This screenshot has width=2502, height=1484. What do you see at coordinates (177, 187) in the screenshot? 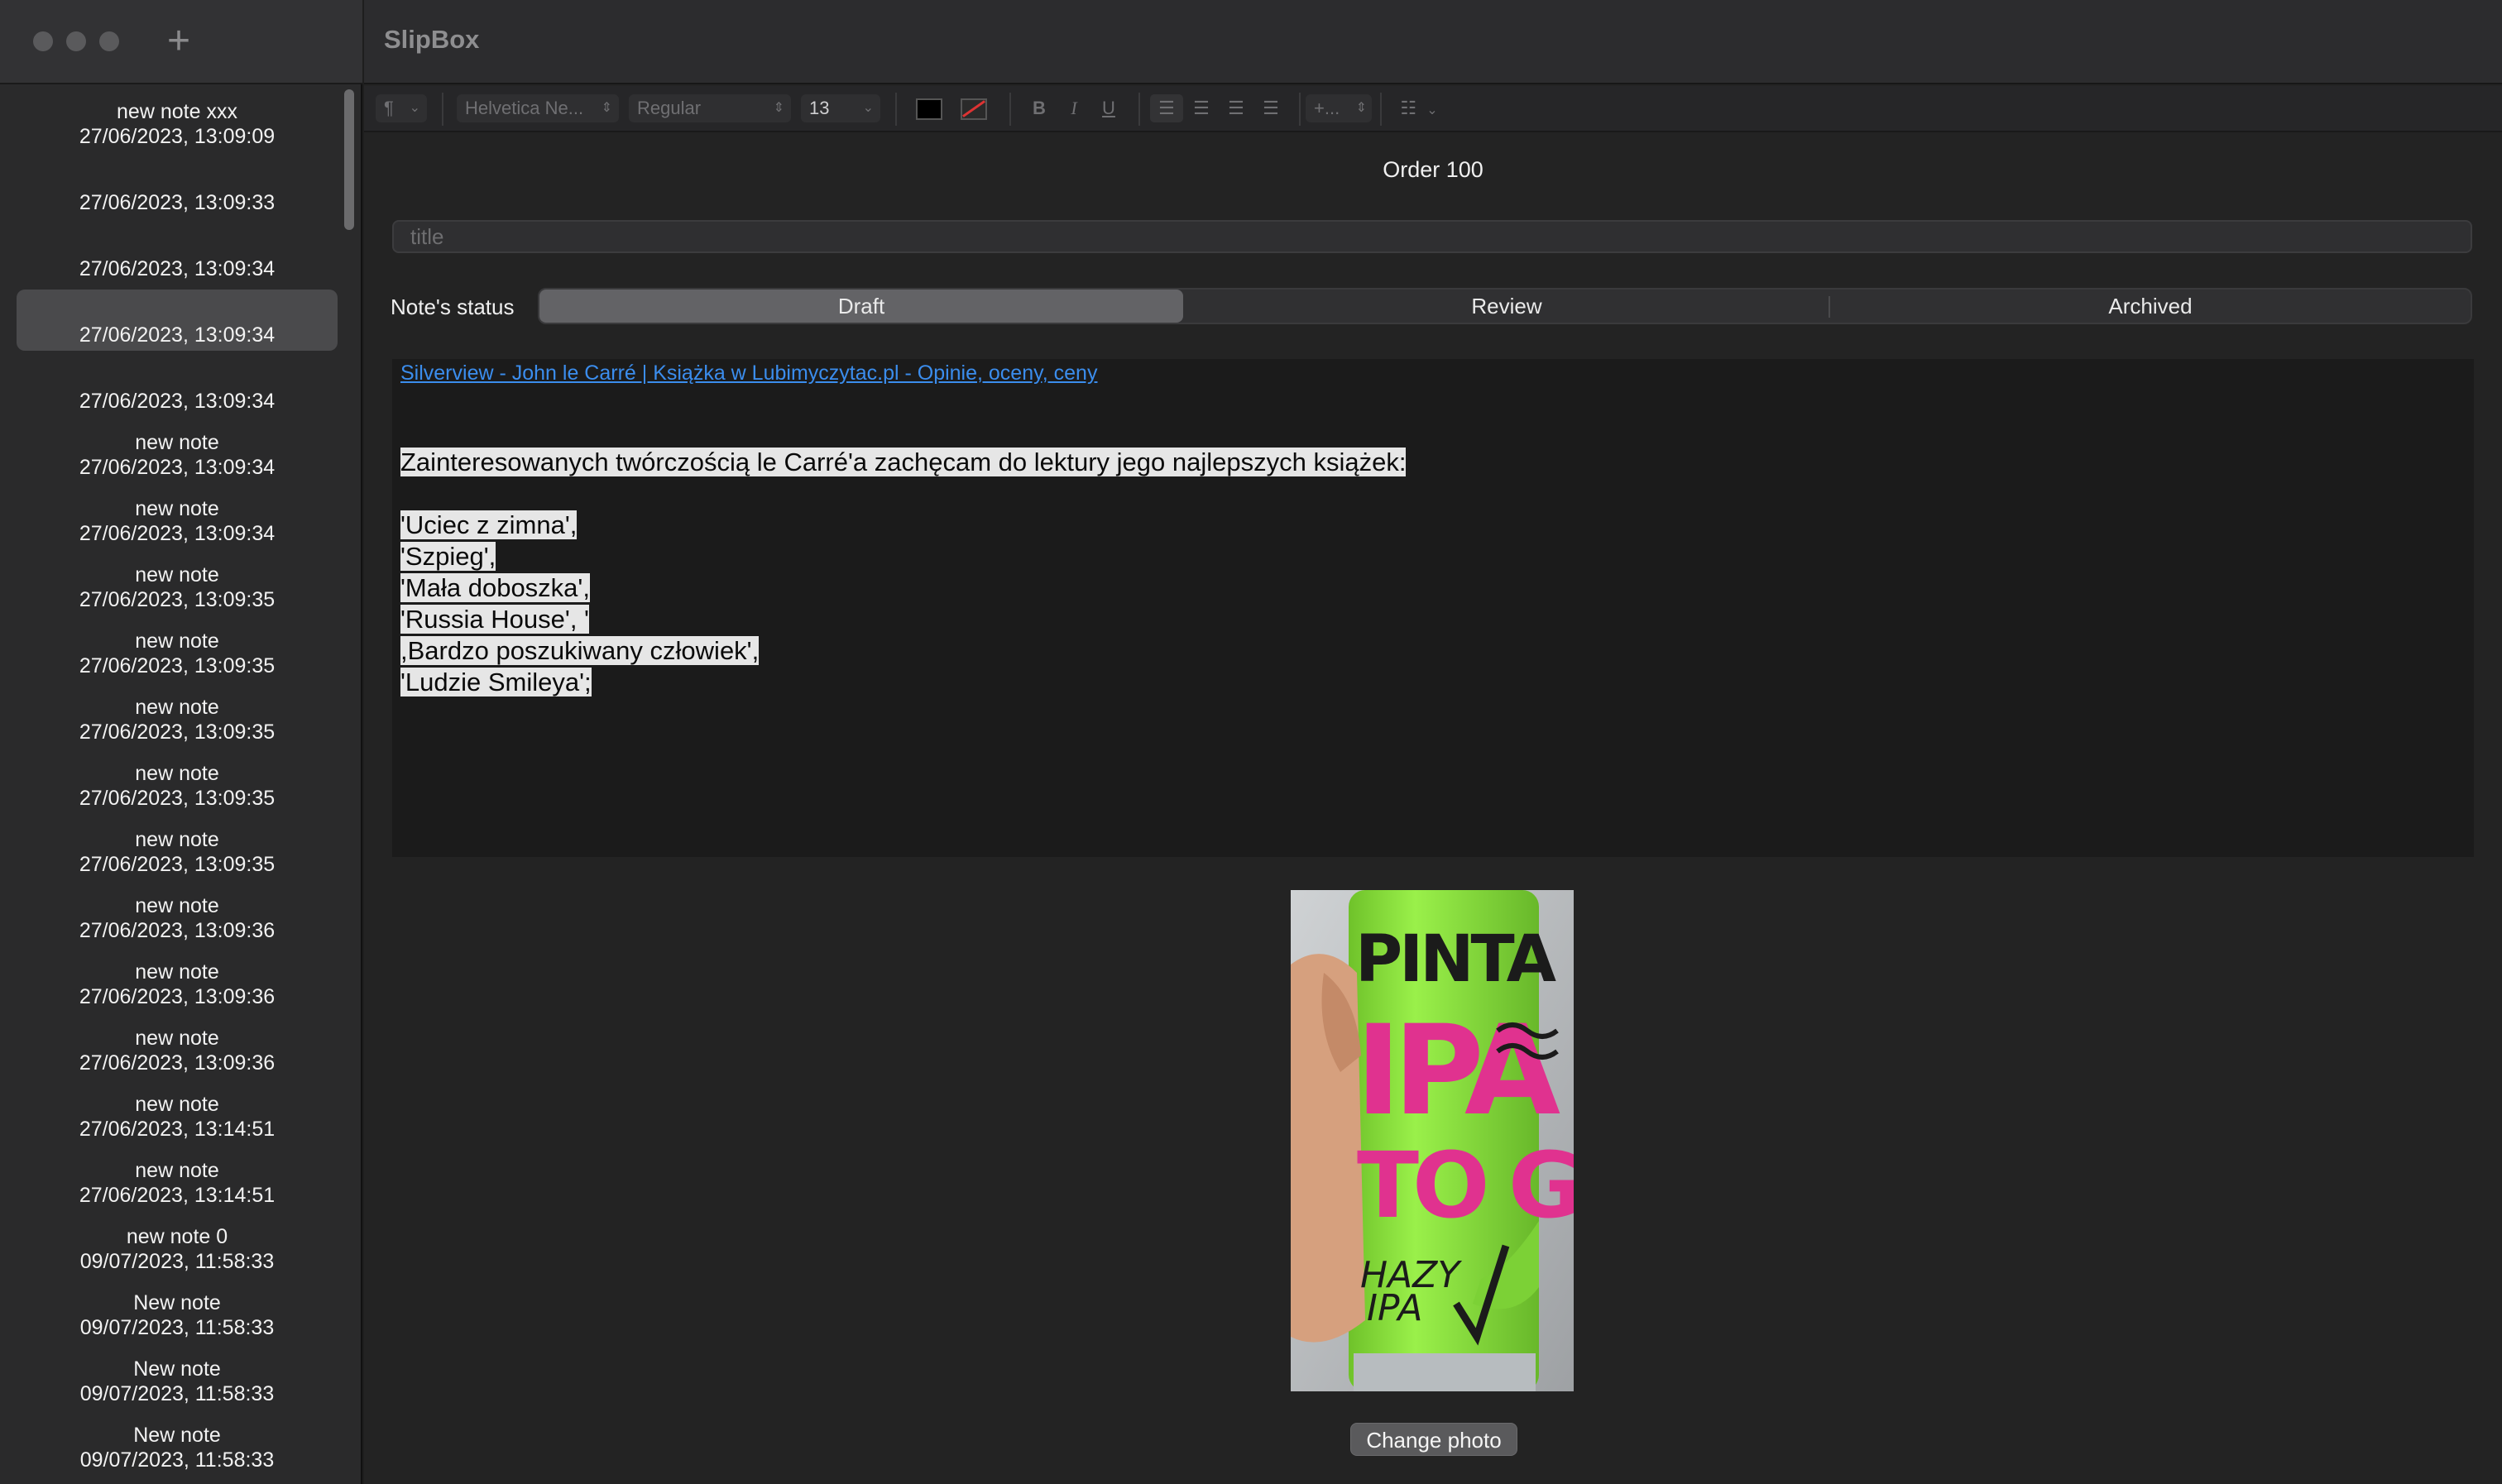
I see `note-list-item: 27/06/2023, 13:09:33` at bounding box center [177, 187].